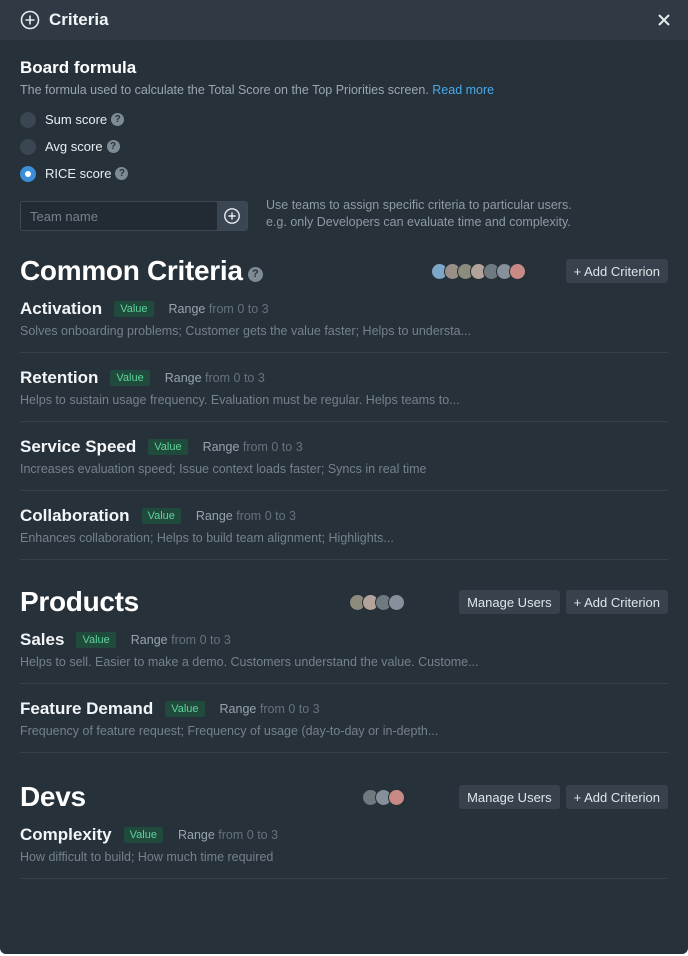 The width and height of the screenshot is (688, 956). Describe the element at coordinates (549, 271) in the screenshot. I see `section-actions: + Add Criterion` at that location.